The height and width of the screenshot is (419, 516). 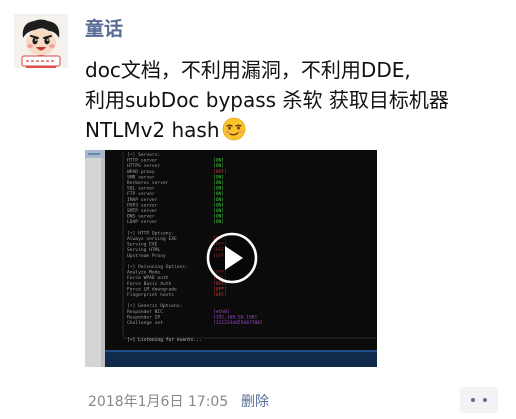 What do you see at coordinates (142, 161) in the screenshot?
I see `terminal-line: HTTP server` at bounding box center [142, 161].